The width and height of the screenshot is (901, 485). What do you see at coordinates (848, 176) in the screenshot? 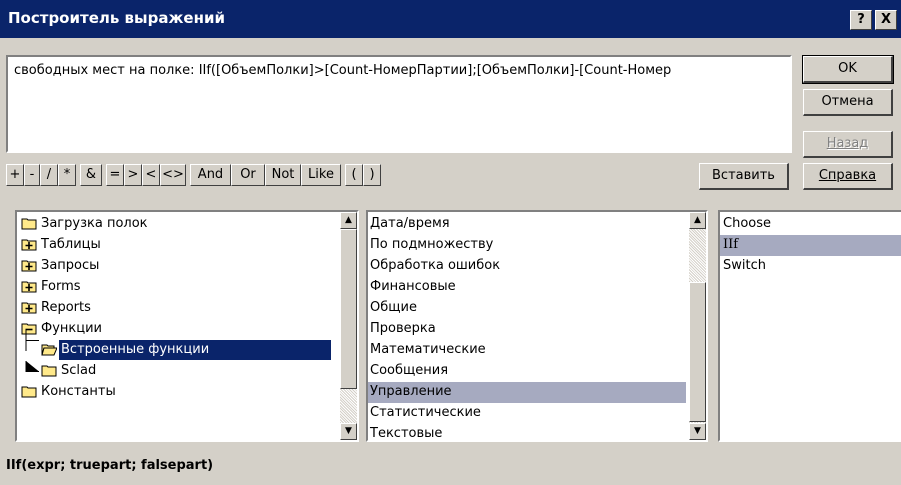
I see `help-button: Справка` at bounding box center [848, 176].